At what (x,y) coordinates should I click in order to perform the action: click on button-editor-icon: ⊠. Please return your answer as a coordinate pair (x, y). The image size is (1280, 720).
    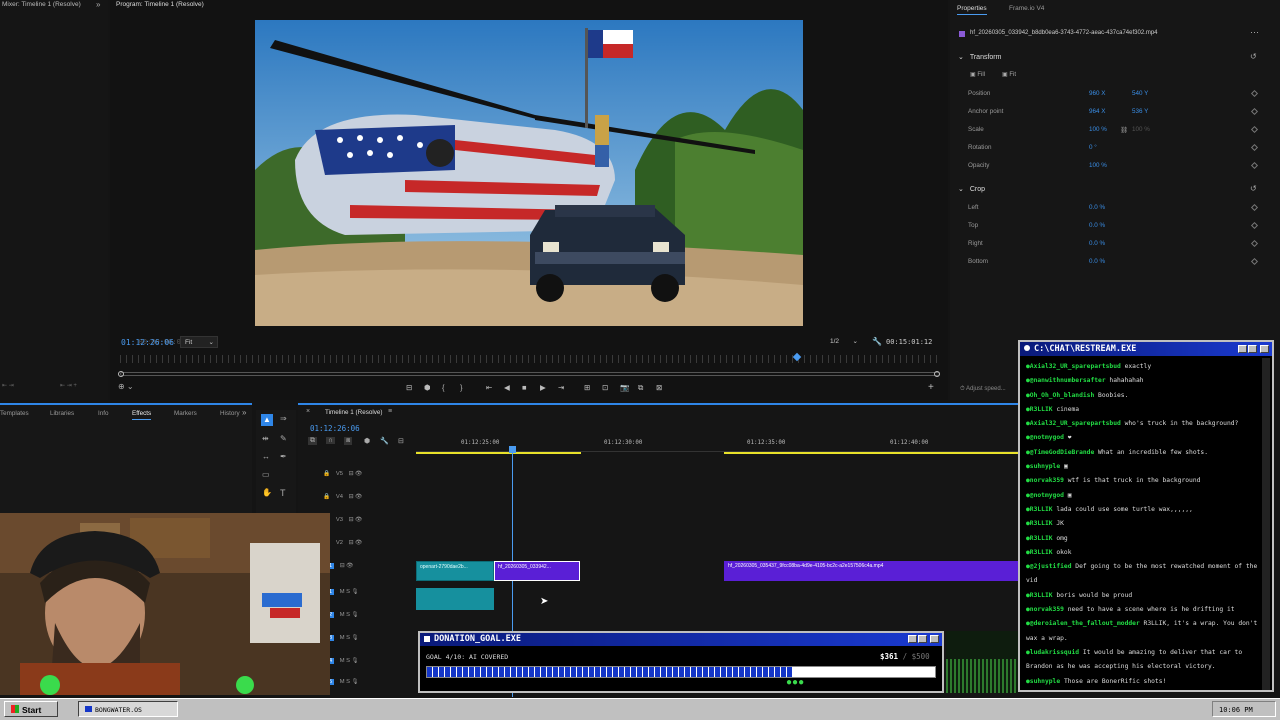
    Looking at the image, I should click on (659, 387).